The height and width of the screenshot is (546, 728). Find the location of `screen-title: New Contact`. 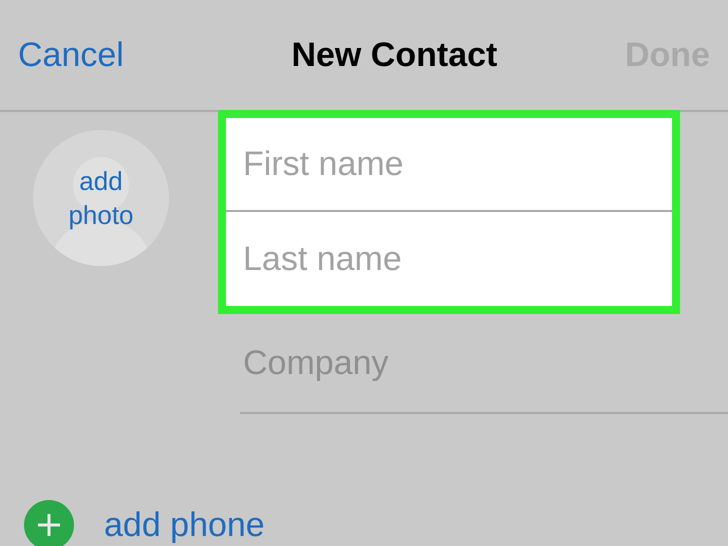

screen-title: New Contact is located at coordinates (394, 55).